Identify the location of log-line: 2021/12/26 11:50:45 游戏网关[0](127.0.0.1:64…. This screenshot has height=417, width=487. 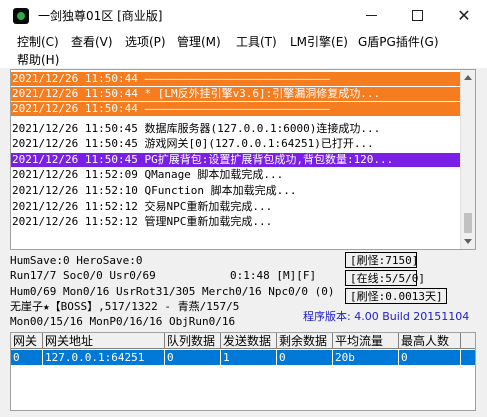
(193, 143).